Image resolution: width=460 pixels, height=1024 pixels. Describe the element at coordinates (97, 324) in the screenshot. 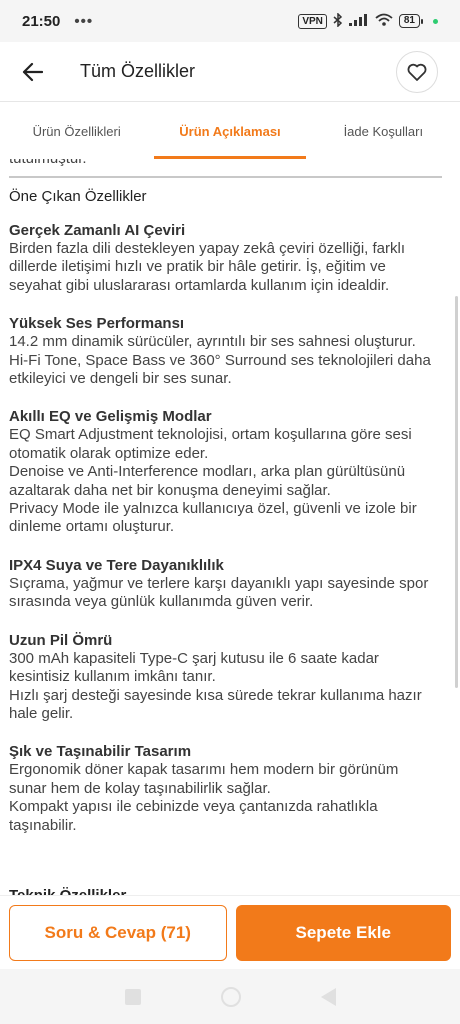

I see `feature-title: Yüksek Ses Performansı` at that location.